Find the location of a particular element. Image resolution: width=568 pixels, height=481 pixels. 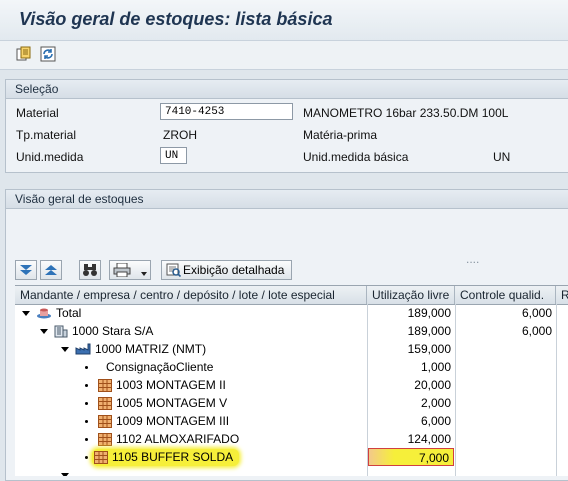

print-button is located at coordinates (130, 270).